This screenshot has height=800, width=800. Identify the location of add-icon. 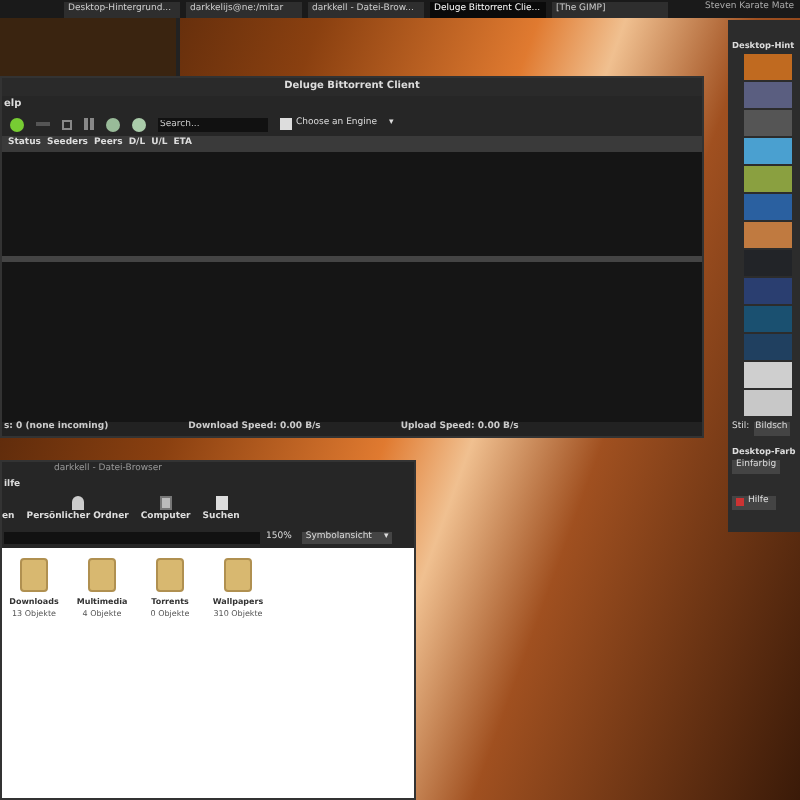
(17, 124).